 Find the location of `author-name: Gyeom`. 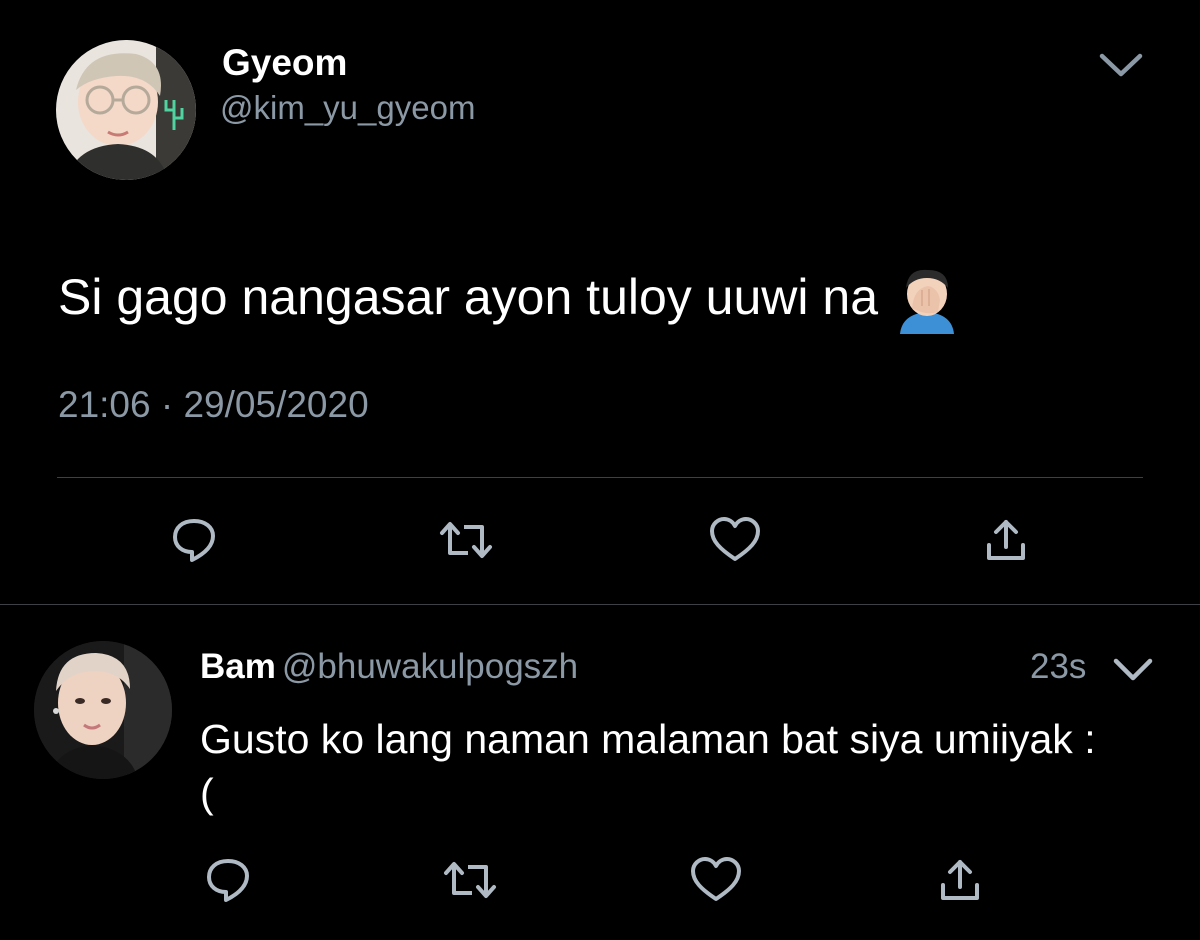

author-name: Gyeom is located at coordinates (284, 63).